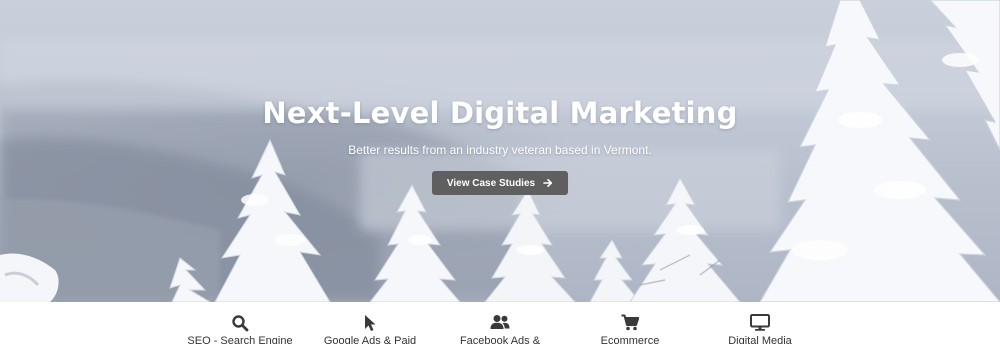 This screenshot has width=1000, height=344. I want to click on hero-title: Next-Level Digital Marketing, so click(500, 113).